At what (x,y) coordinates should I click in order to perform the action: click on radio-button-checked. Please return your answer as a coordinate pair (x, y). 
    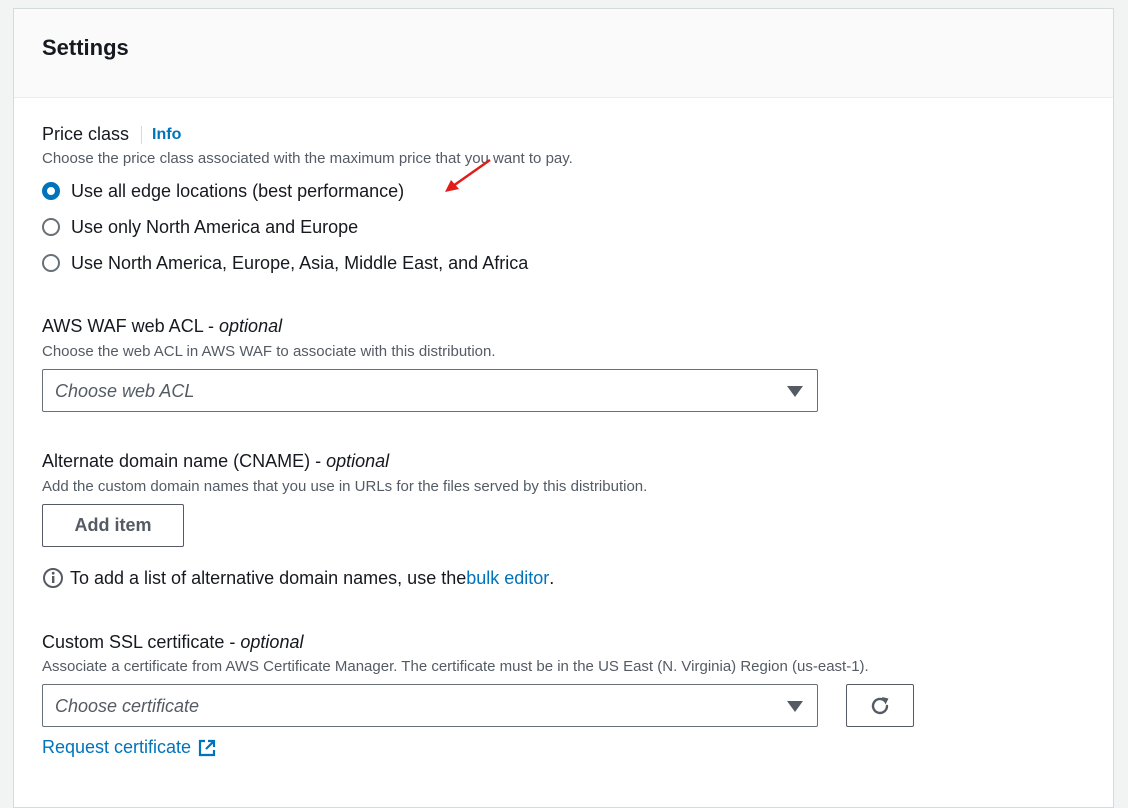
    Looking at the image, I should click on (51, 191).